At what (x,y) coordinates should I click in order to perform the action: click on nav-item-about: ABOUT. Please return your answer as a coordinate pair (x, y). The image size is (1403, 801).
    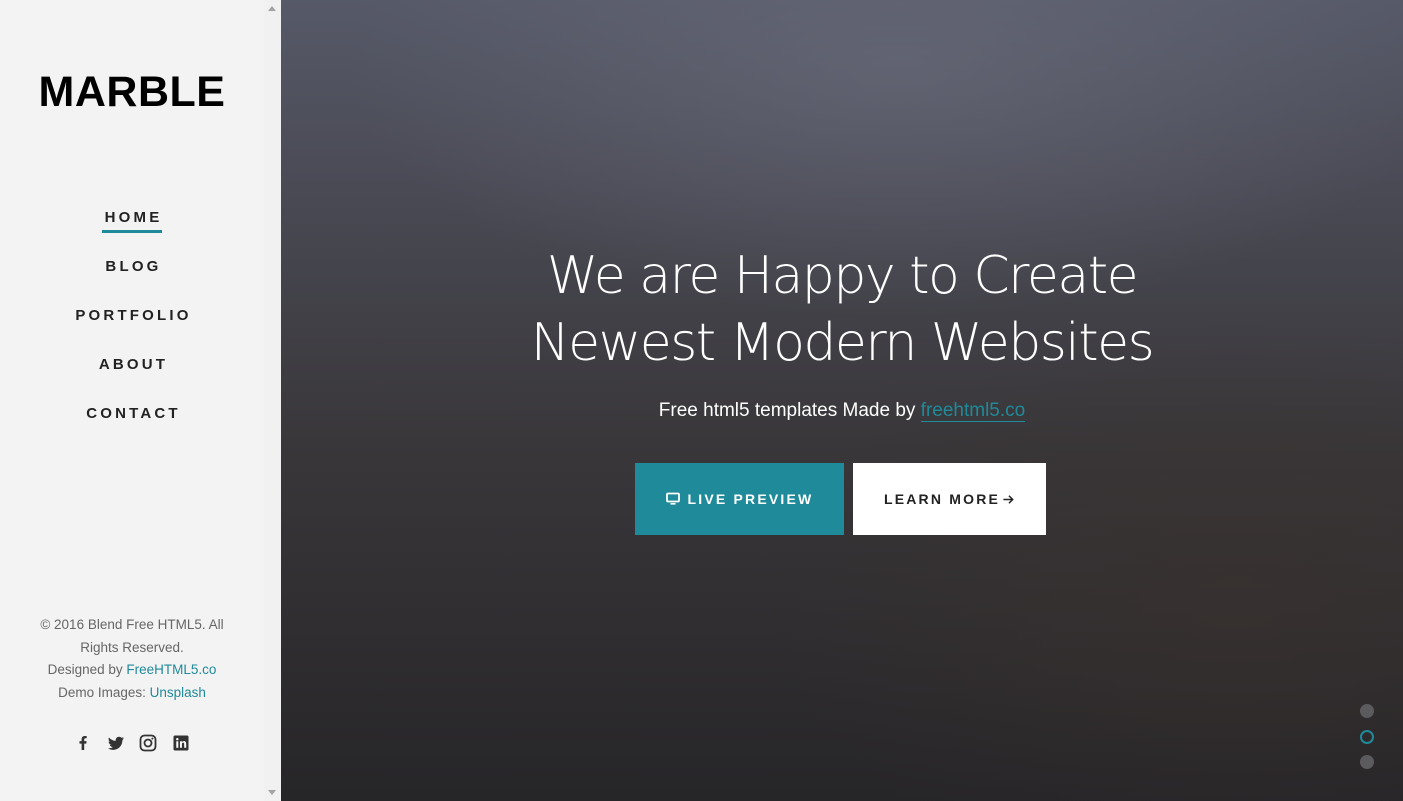
    Looking at the image, I should click on (132, 379).